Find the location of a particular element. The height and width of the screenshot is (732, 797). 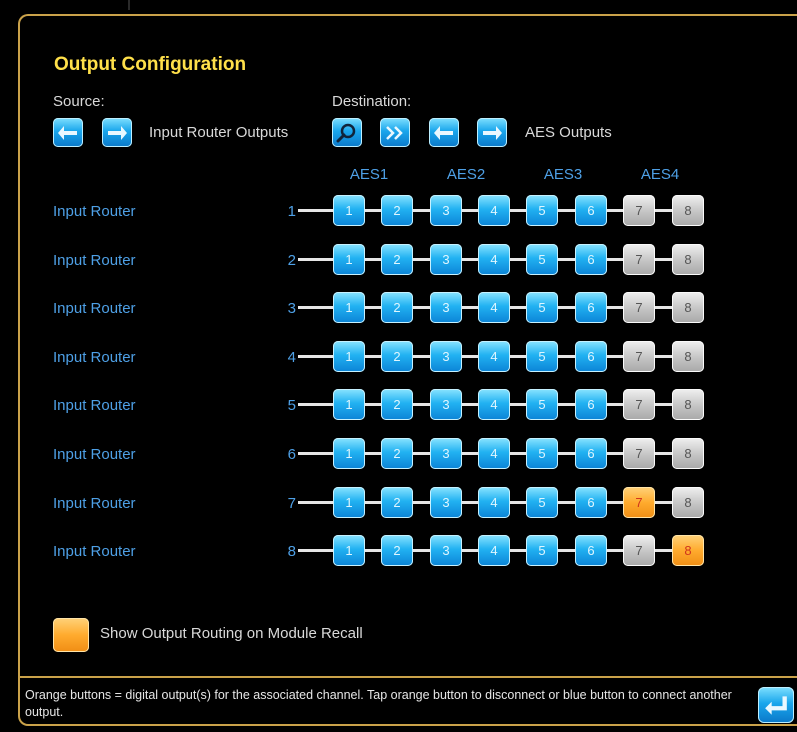

source-next-button is located at coordinates (117, 132).